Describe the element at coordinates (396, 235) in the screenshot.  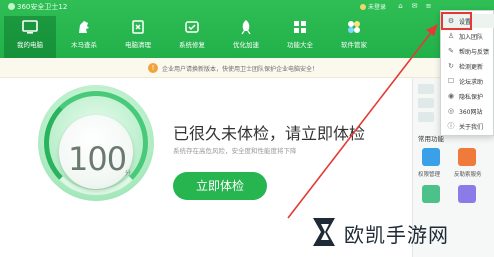
I see `watermark-text: 欧凯手游网` at that location.